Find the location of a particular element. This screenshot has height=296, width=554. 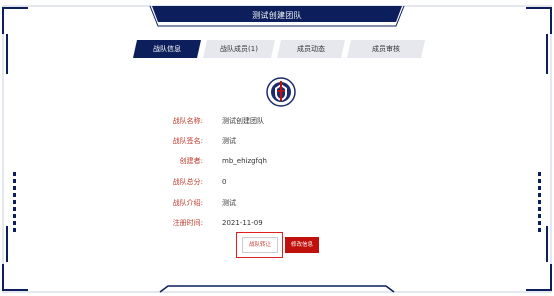

info-row-sign: 战队签名: 测试 is located at coordinates (280, 141).